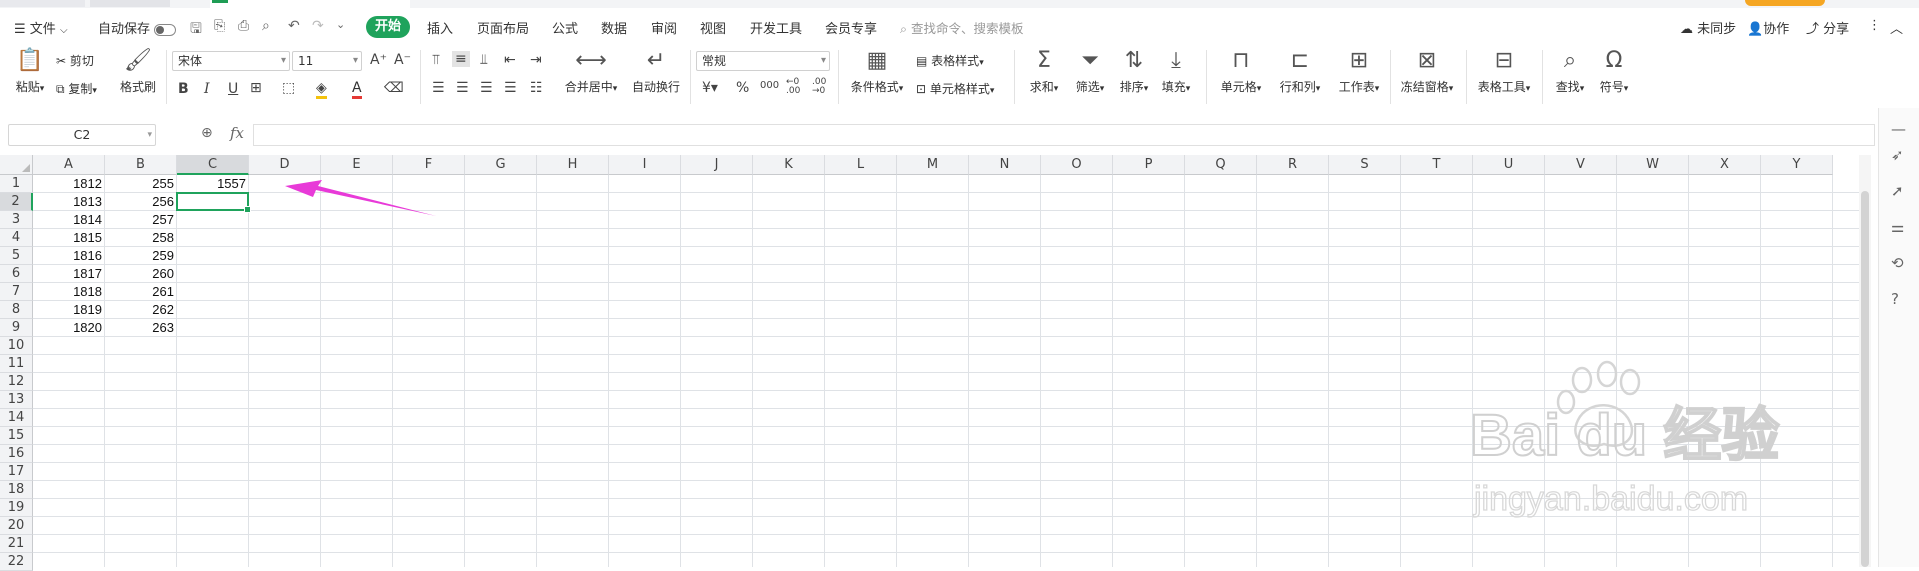  I want to click on more-icon: ⋮, so click(1874, 25).